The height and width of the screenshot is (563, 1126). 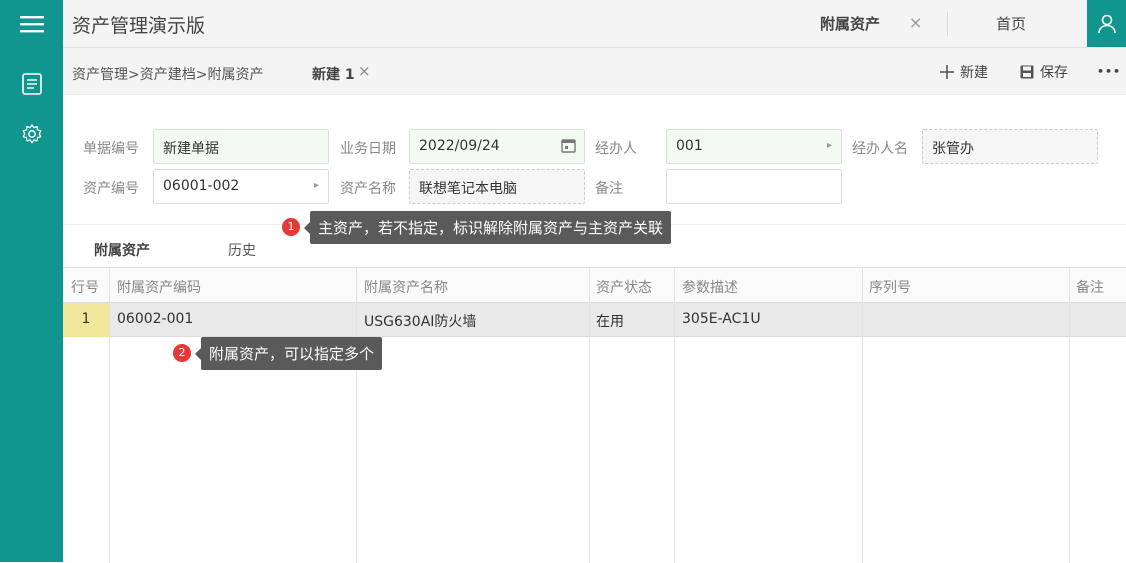 I want to click on handler-value: 001, so click(x=689, y=146).